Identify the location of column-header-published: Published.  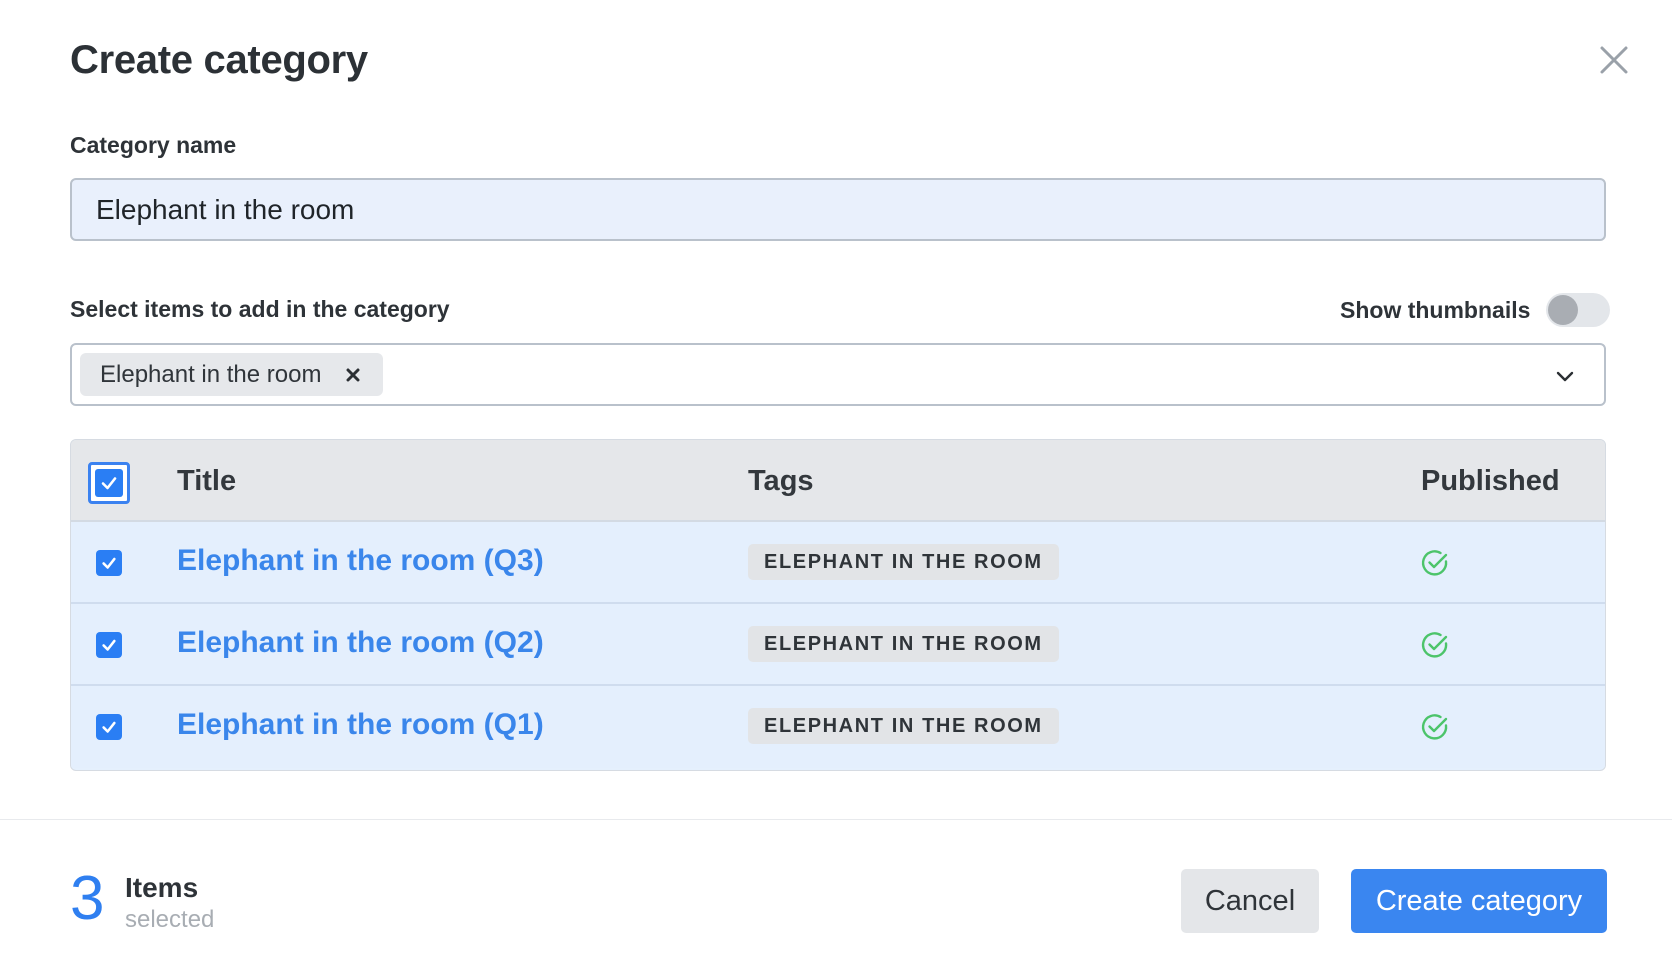
(1490, 481).